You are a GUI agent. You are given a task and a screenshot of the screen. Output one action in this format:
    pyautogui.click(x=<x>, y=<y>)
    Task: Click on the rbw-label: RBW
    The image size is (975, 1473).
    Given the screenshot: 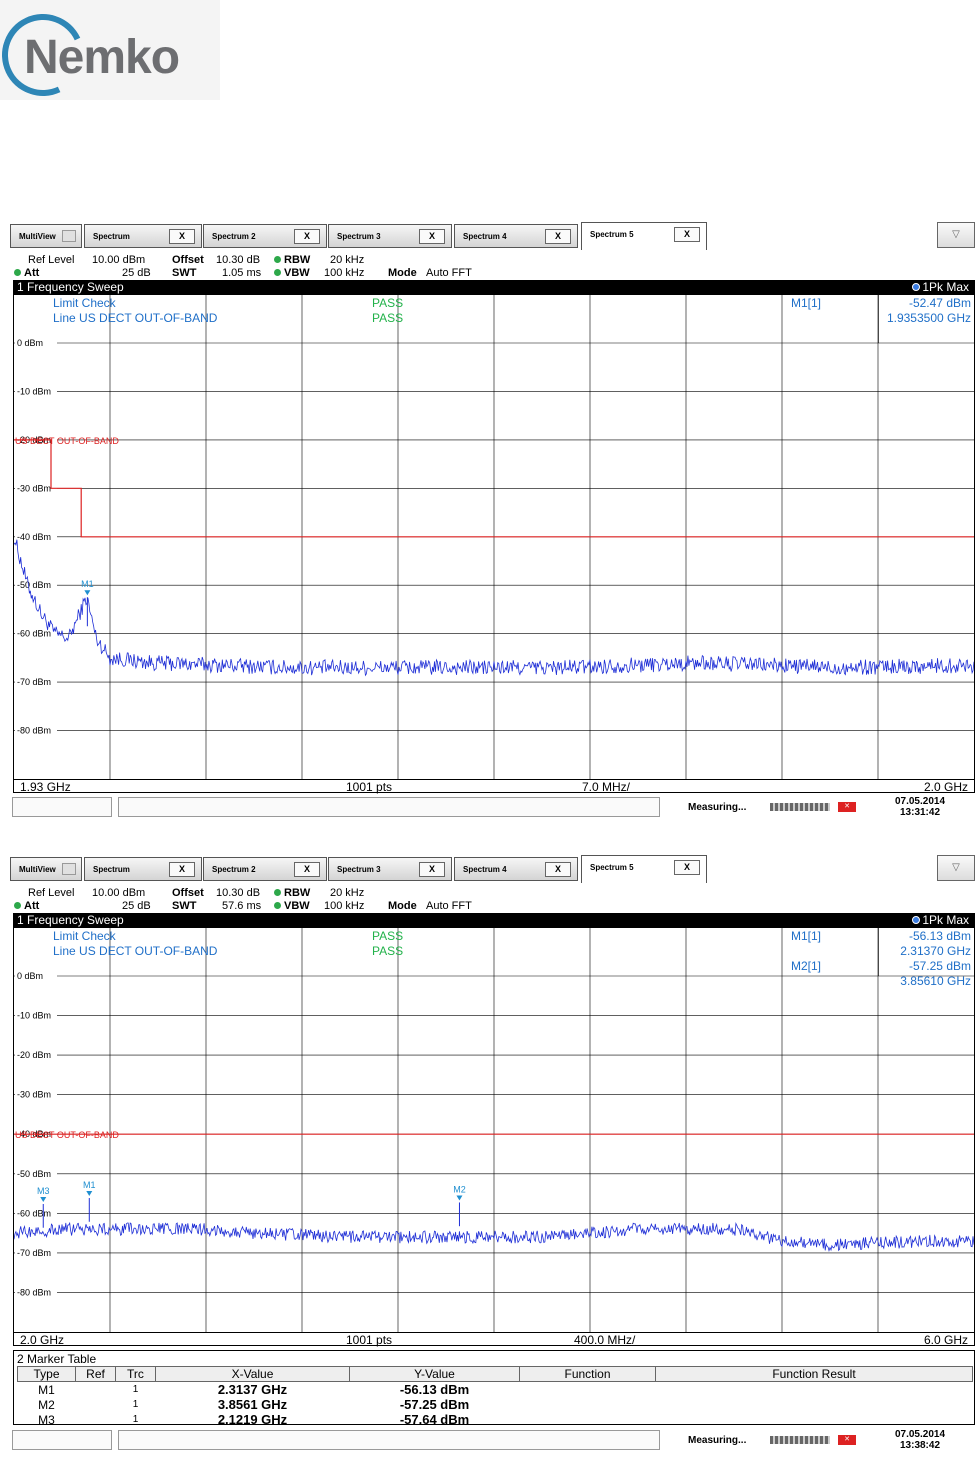 What is the action you would take?
    pyautogui.click(x=297, y=260)
    